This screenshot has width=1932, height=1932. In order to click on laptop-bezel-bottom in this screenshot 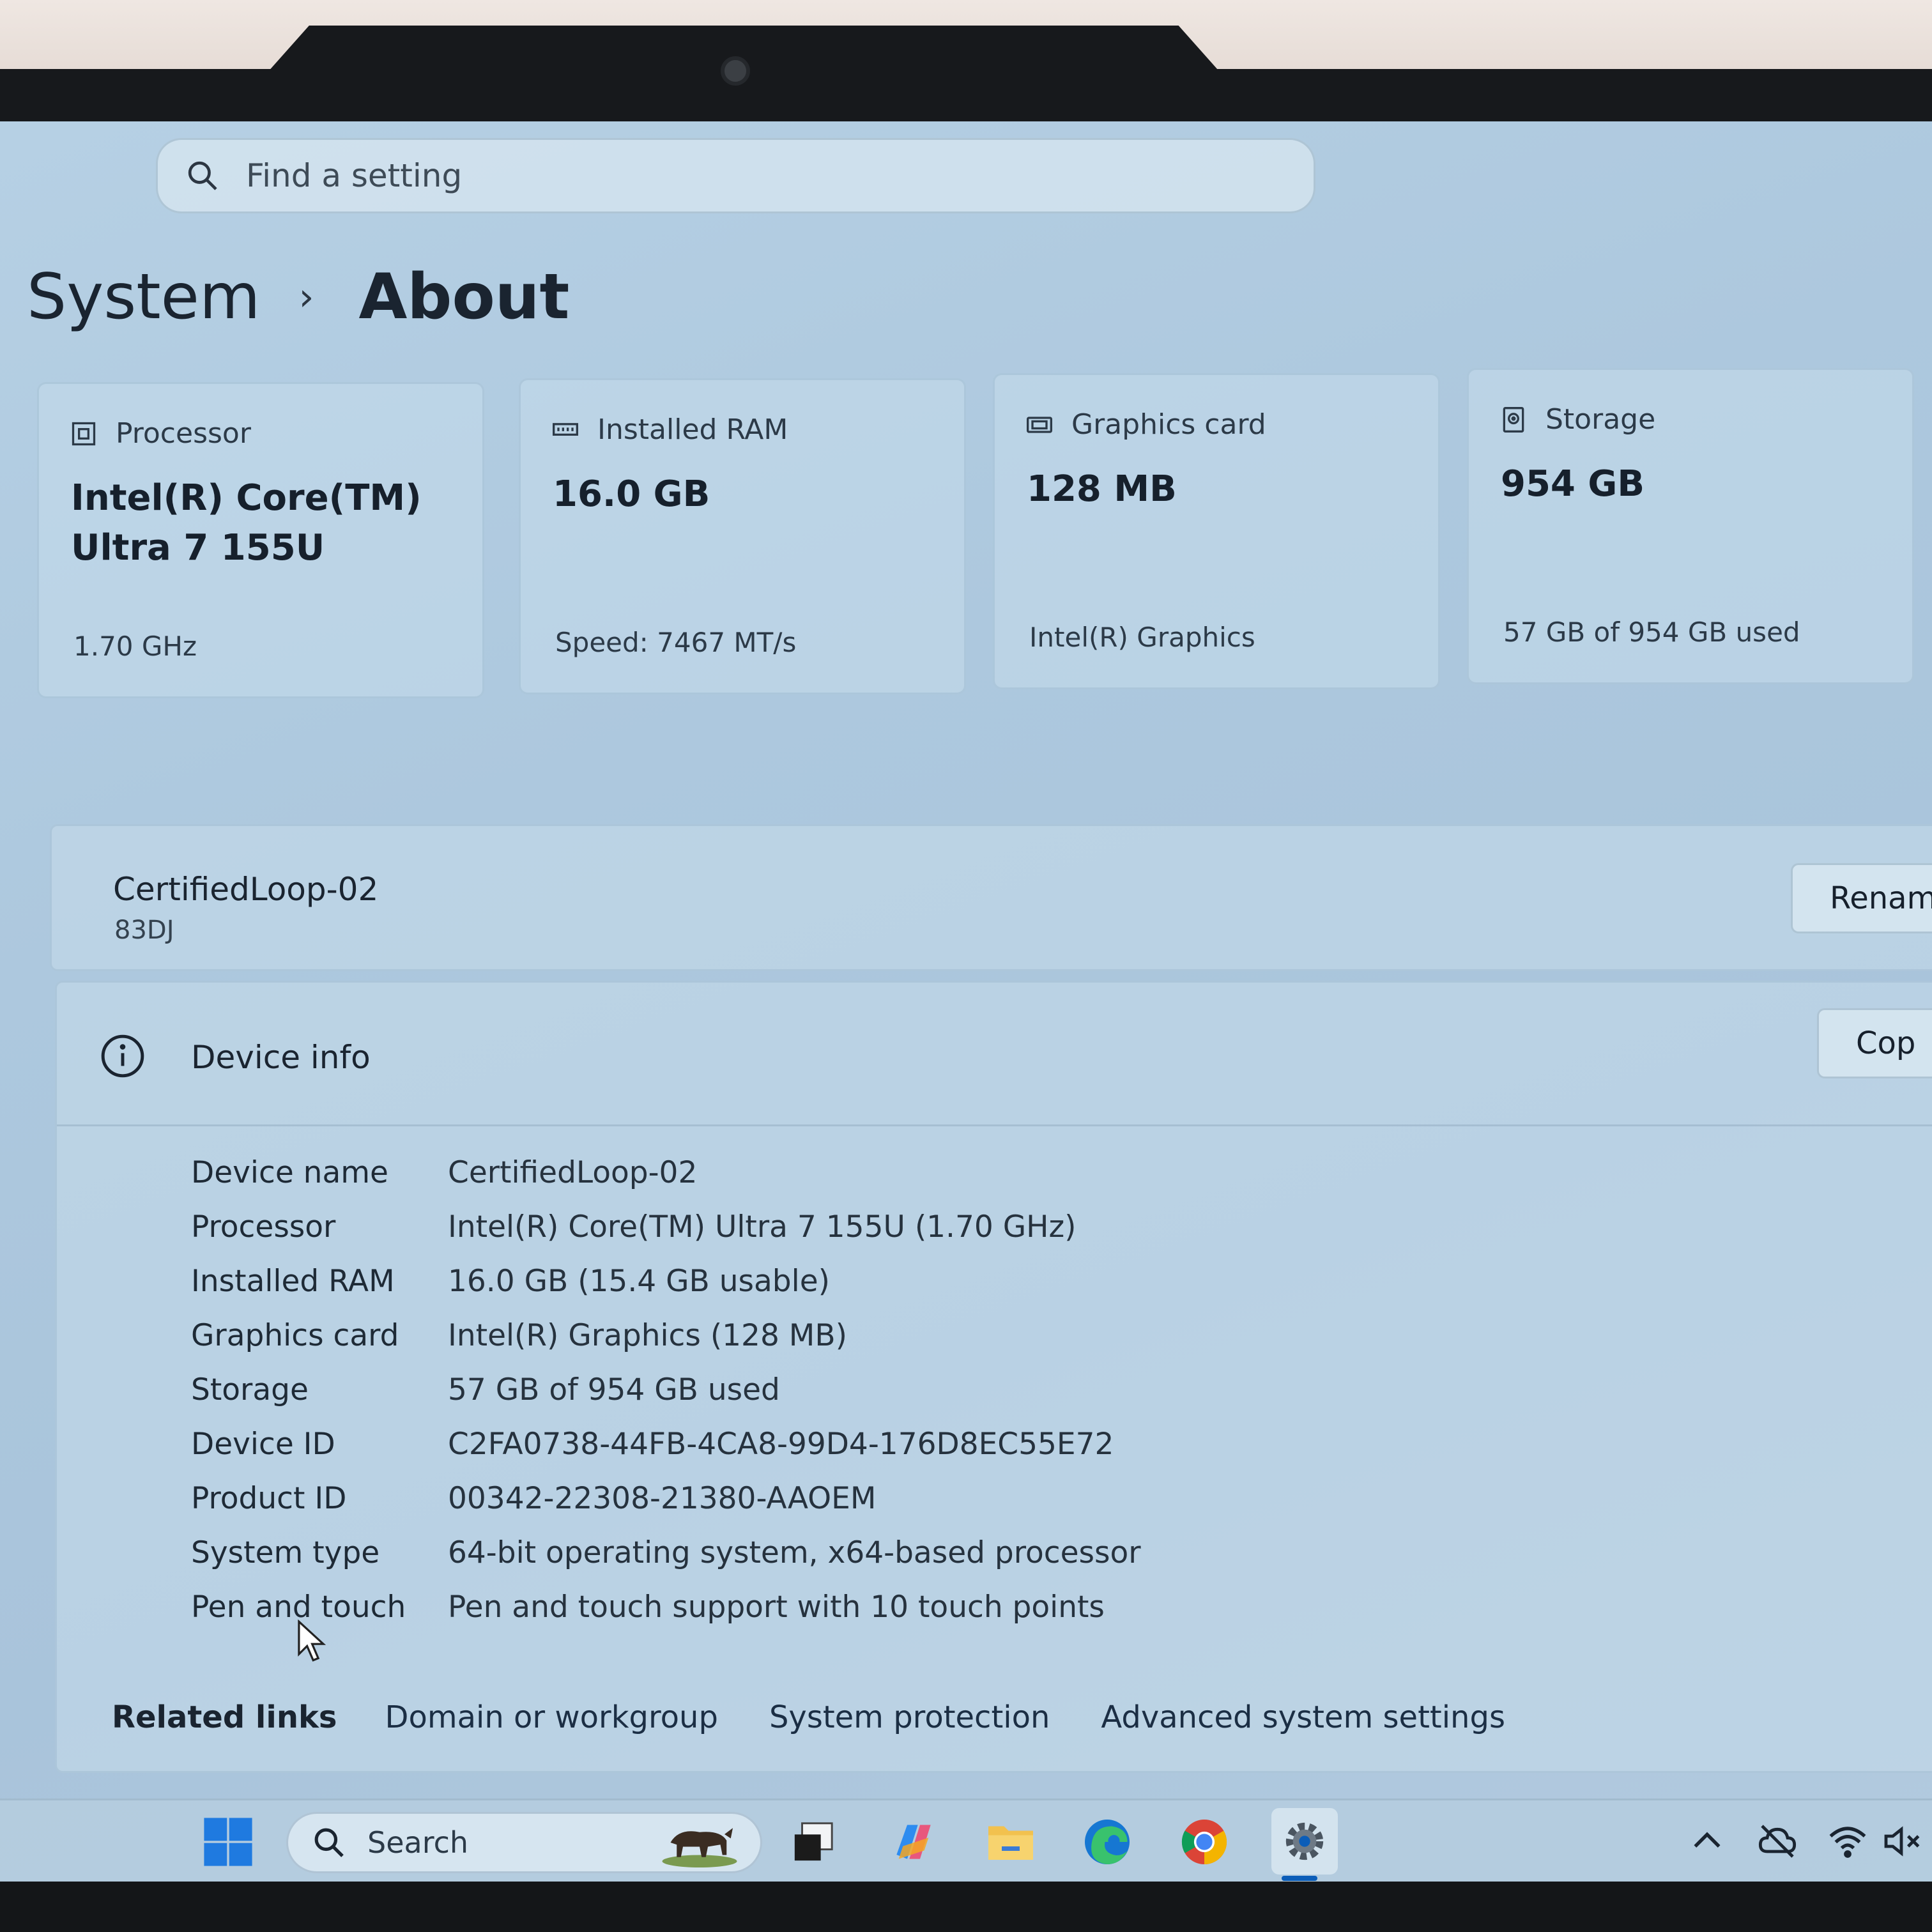, I will do `click(966, 1907)`.